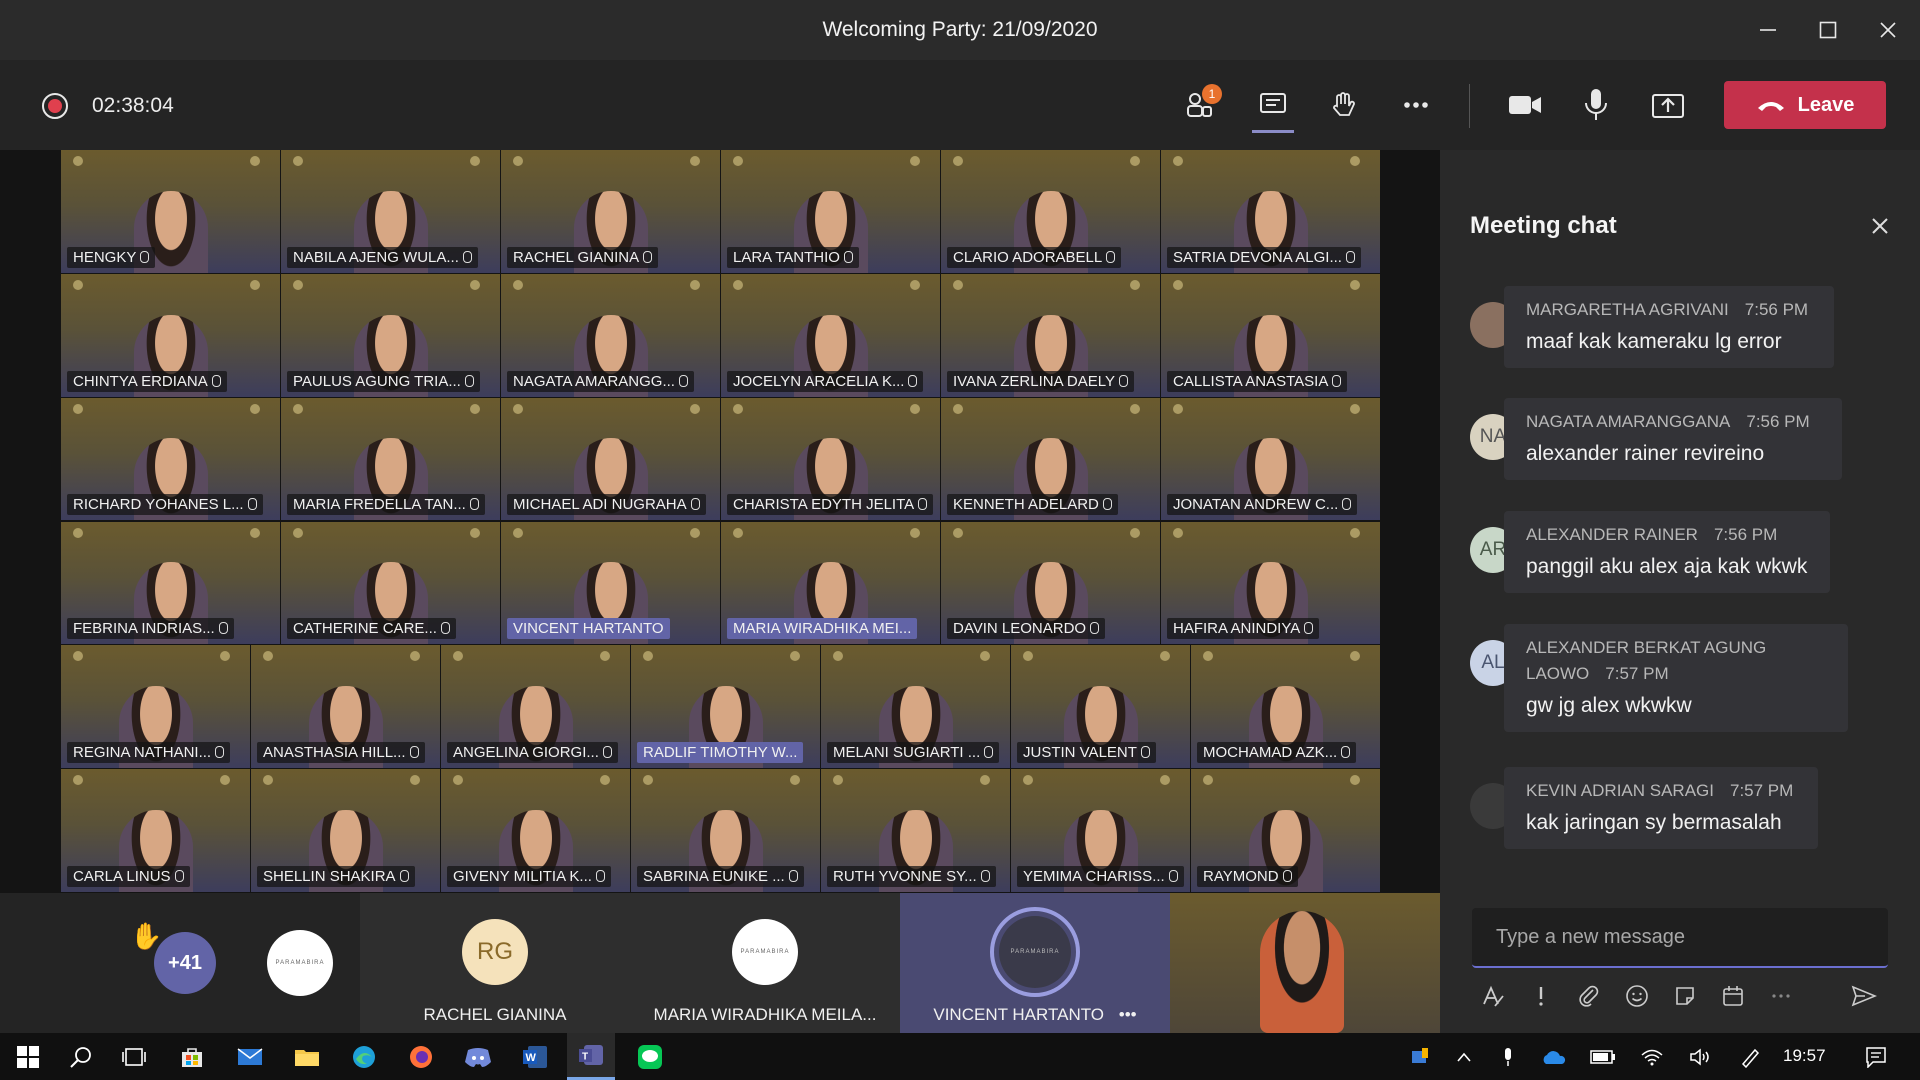 The width and height of the screenshot is (1920, 1080). I want to click on notification-app-icon, so click(1420, 1056).